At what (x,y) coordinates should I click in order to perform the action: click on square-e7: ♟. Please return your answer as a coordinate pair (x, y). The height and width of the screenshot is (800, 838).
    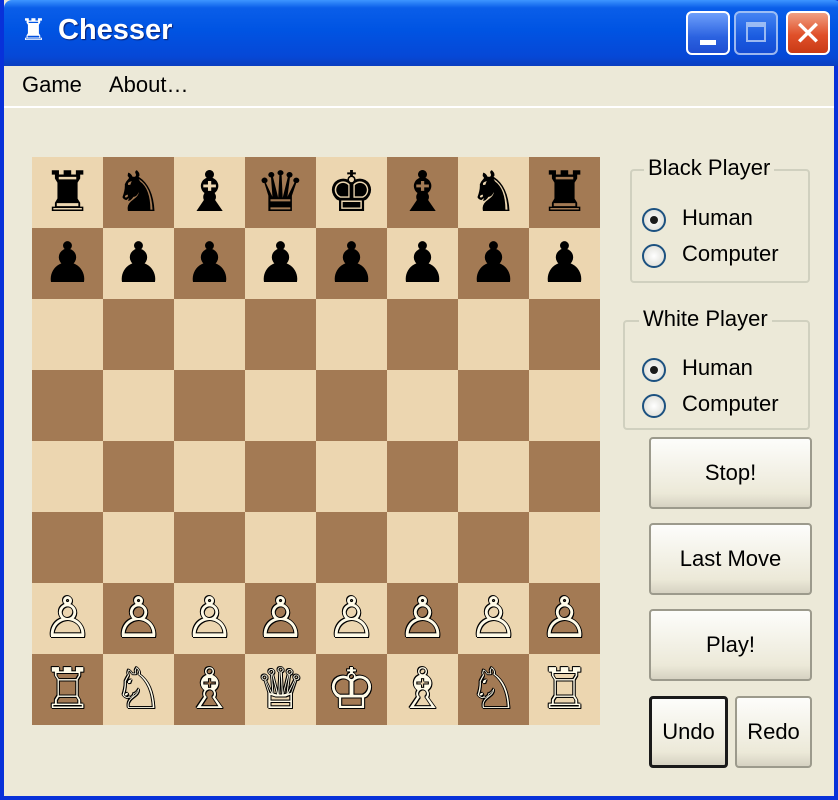
    Looking at the image, I should click on (351, 263).